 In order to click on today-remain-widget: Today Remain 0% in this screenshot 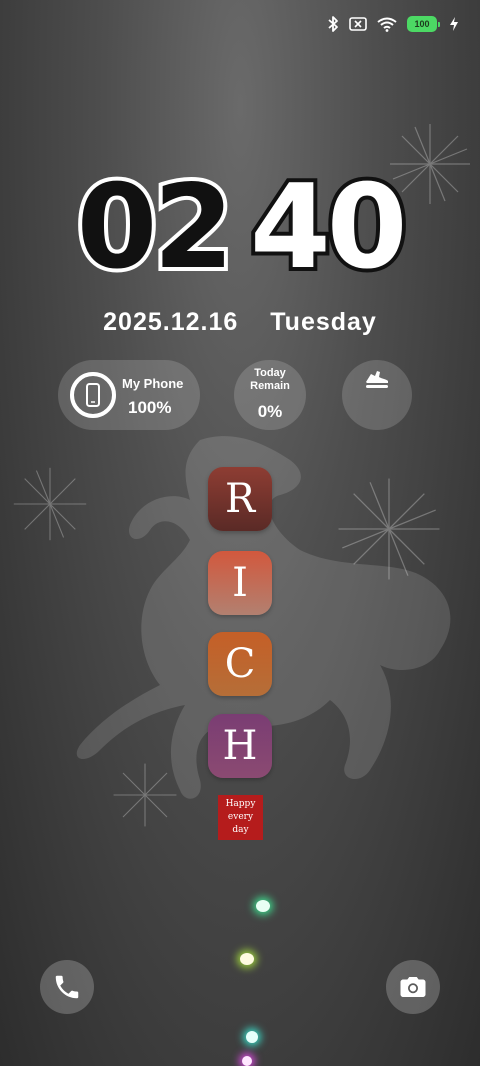, I will do `click(270, 395)`.